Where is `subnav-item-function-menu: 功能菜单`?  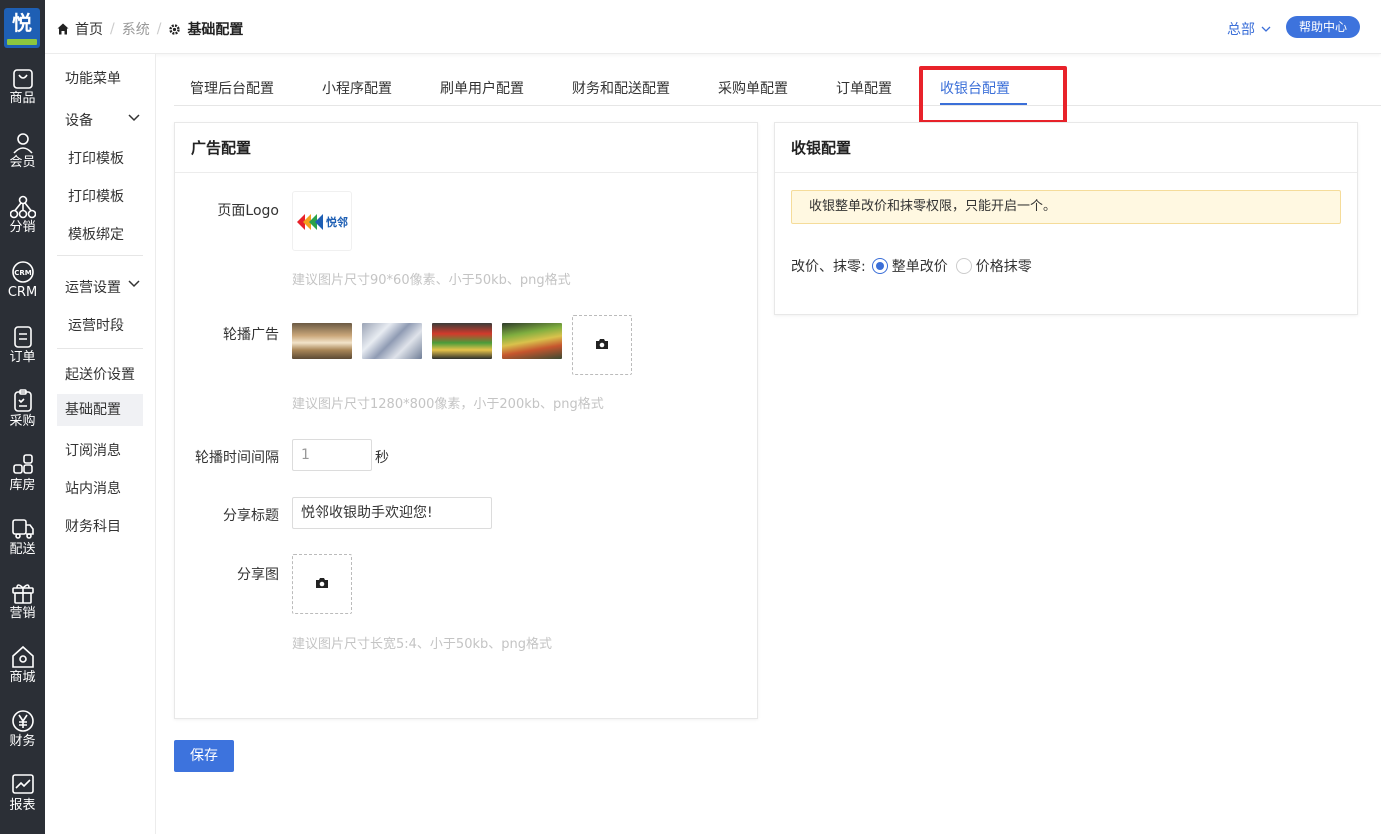 subnav-item-function-menu: 功能菜单 is located at coordinates (93, 78).